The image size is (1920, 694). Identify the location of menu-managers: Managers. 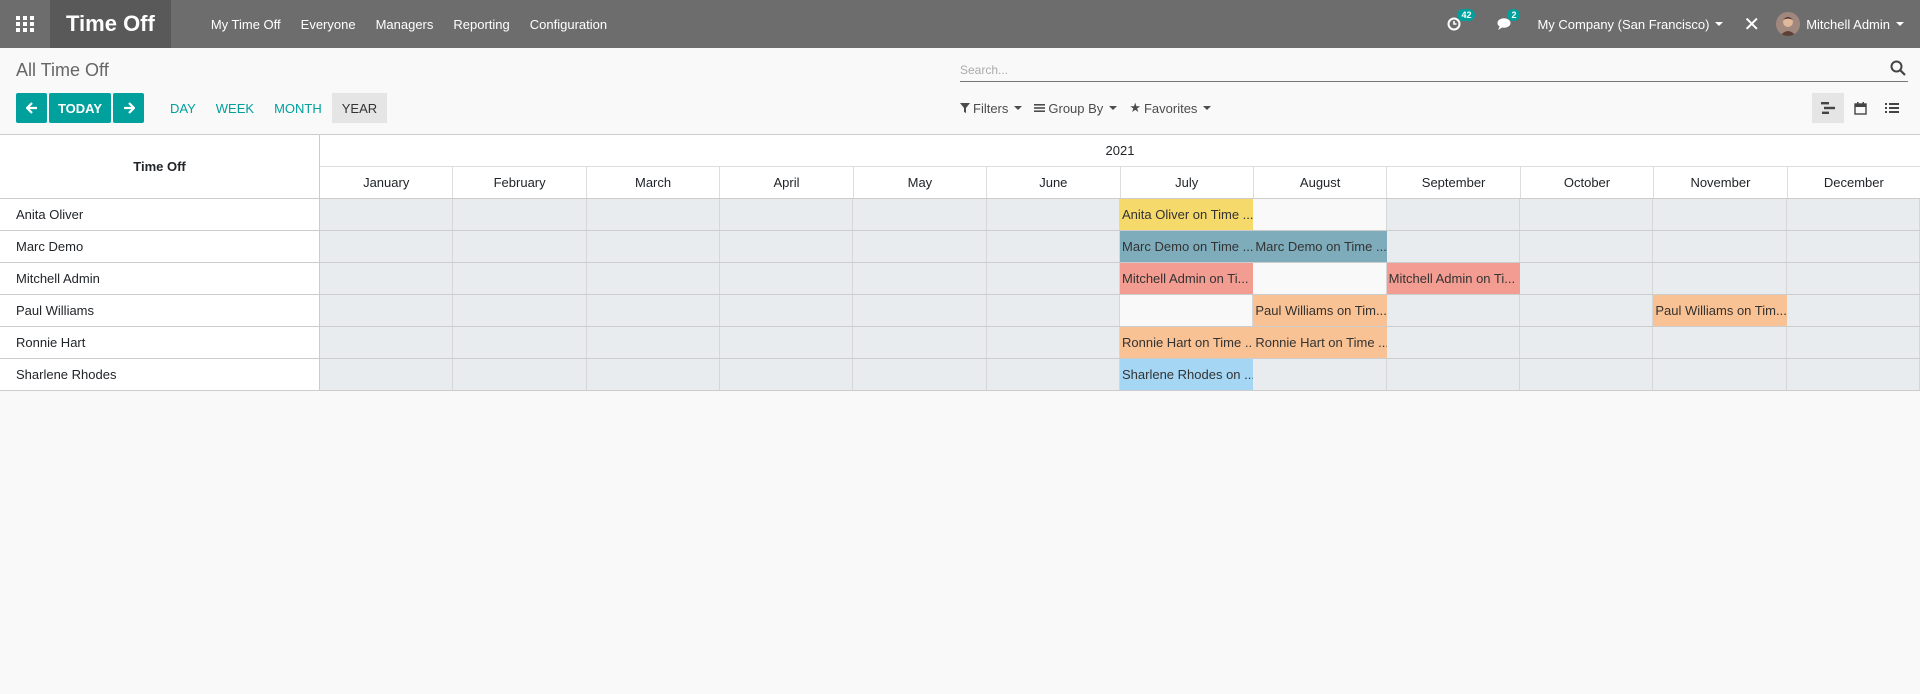
(405, 24).